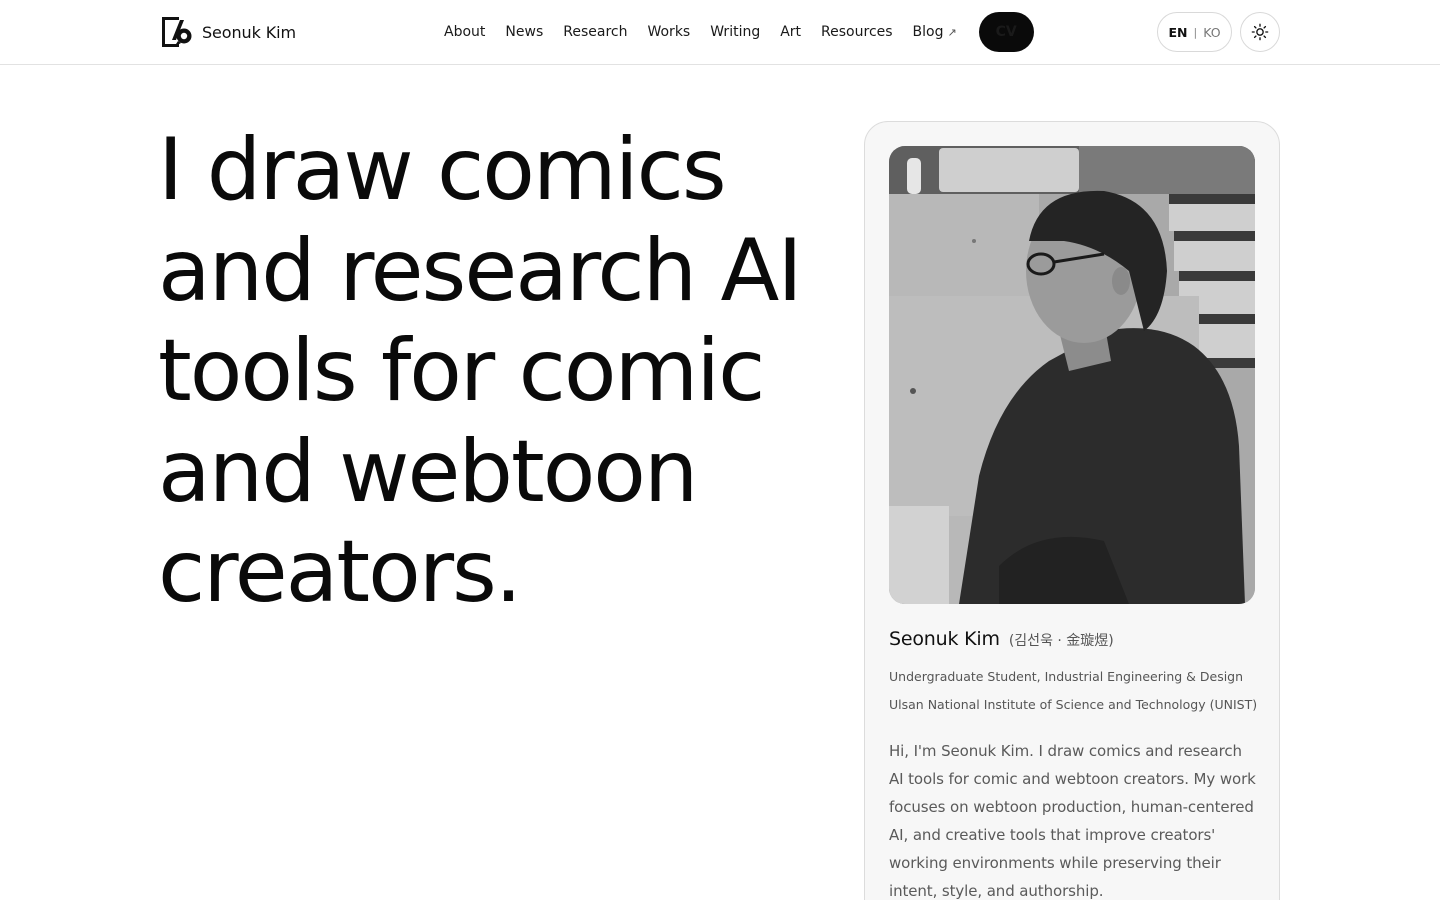 The height and width of the screenshot is (900, 1440). I want to click on nav-blog-link: Blog ↗, so click(935, 32).